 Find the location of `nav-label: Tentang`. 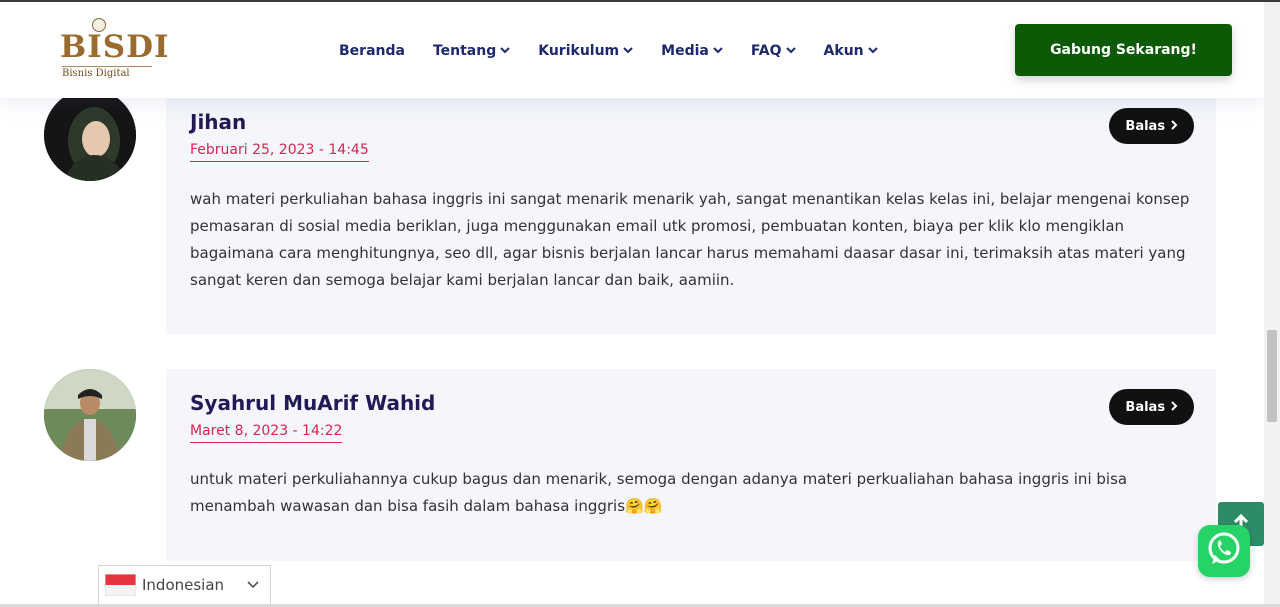

nav-label: Tentang is located at coordinates (464, 51).